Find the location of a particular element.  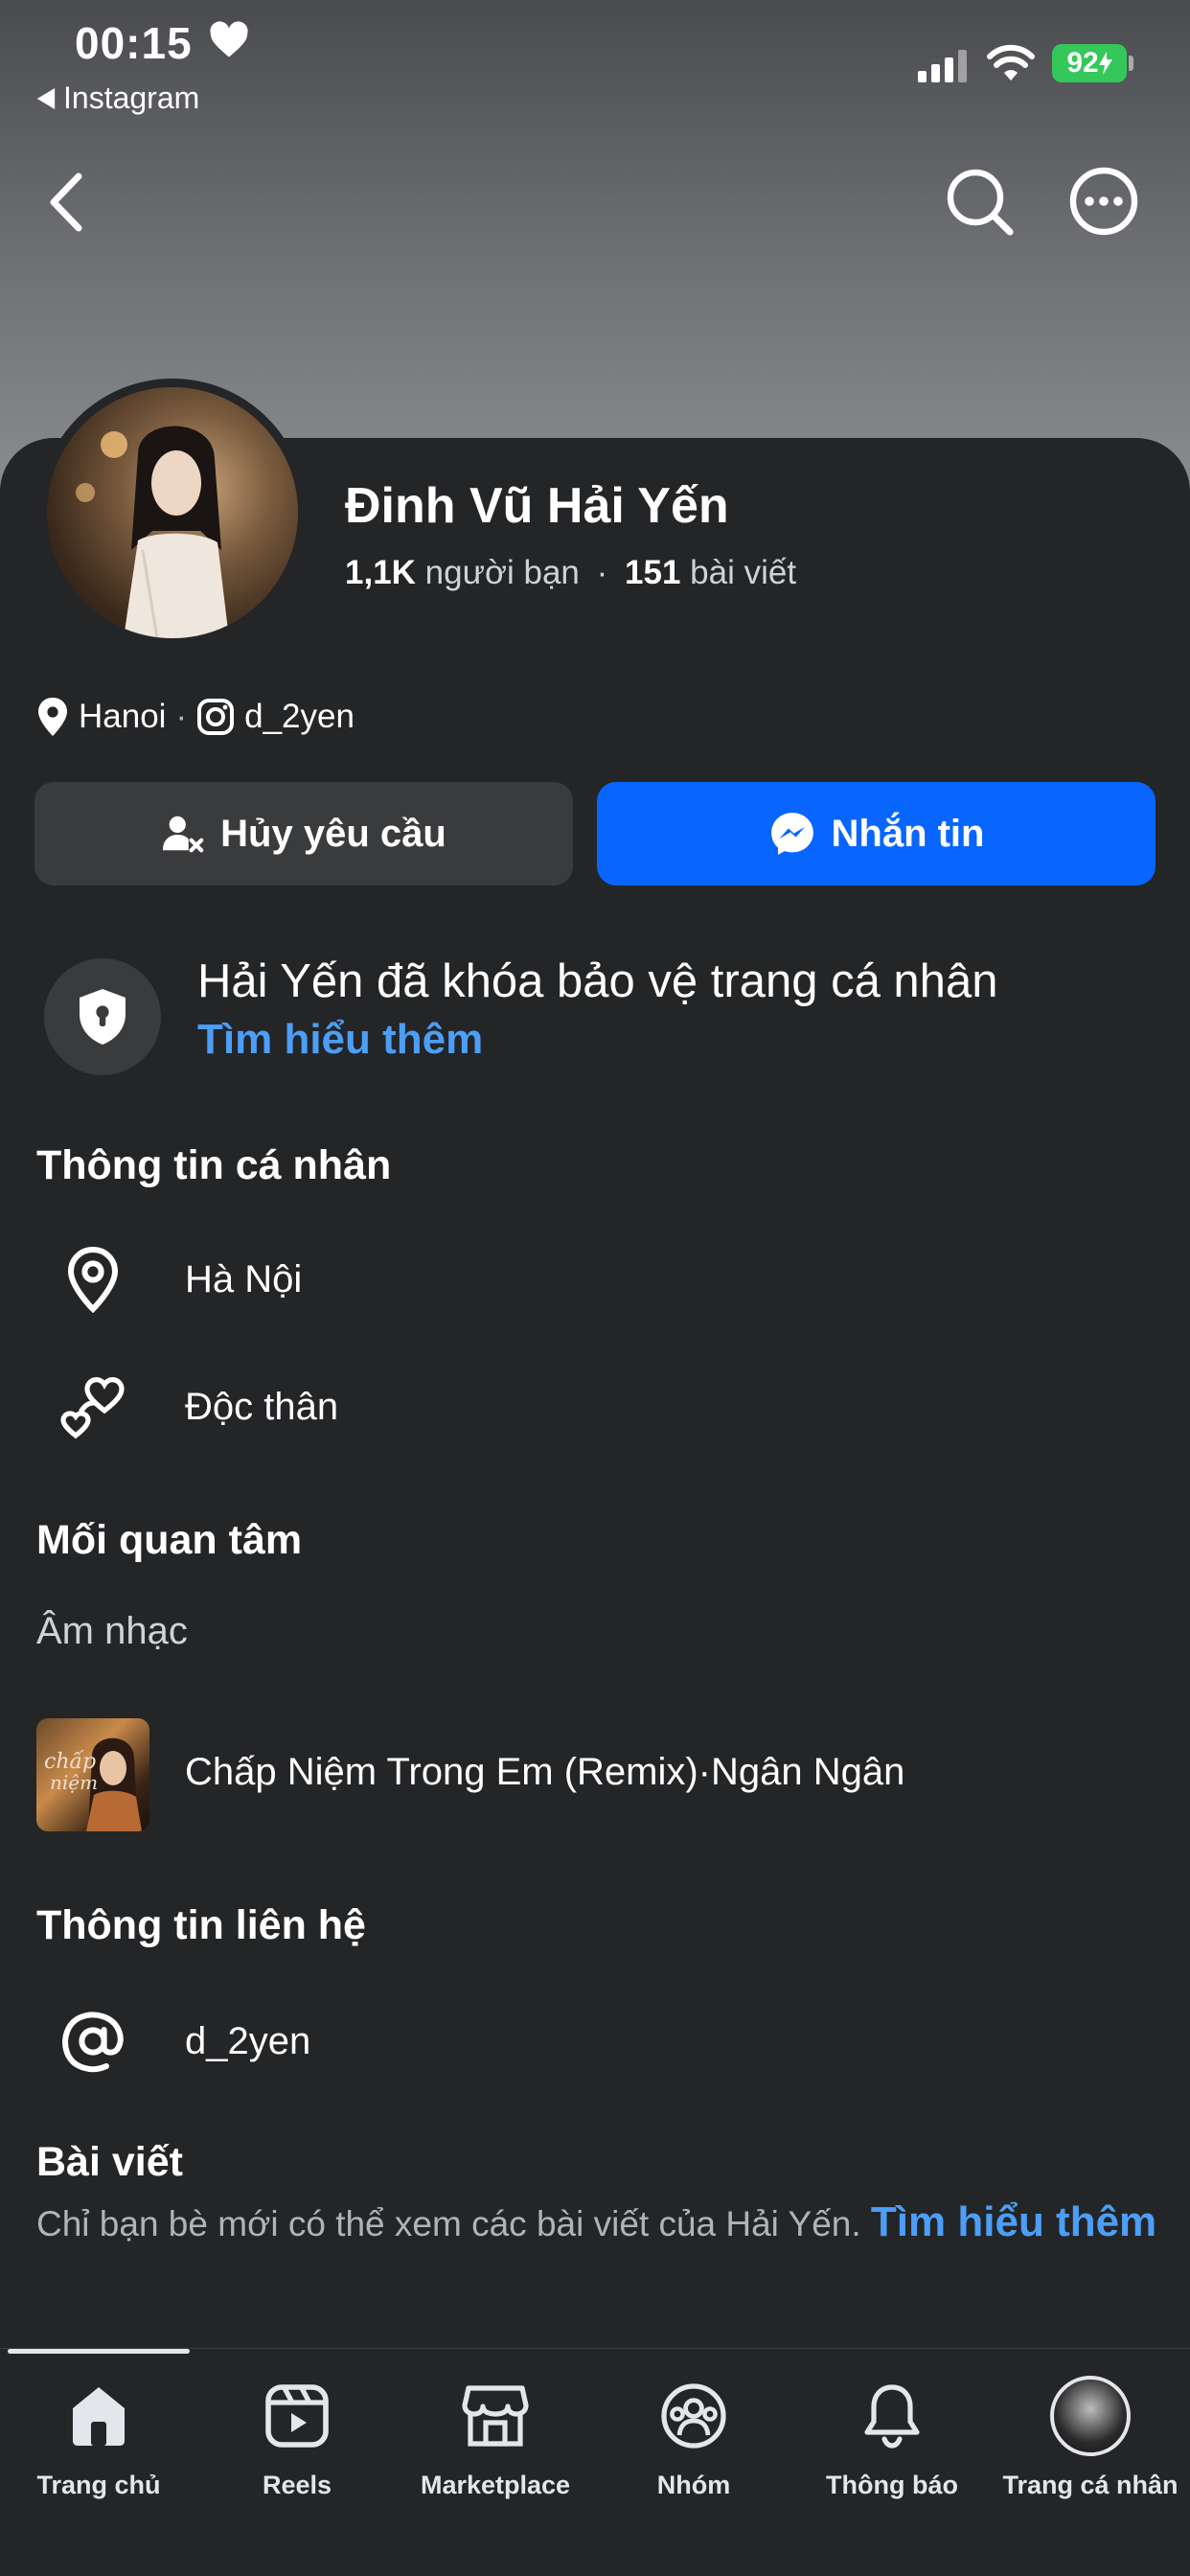

svg-text: niệm is located at coordinates (74, 1782).